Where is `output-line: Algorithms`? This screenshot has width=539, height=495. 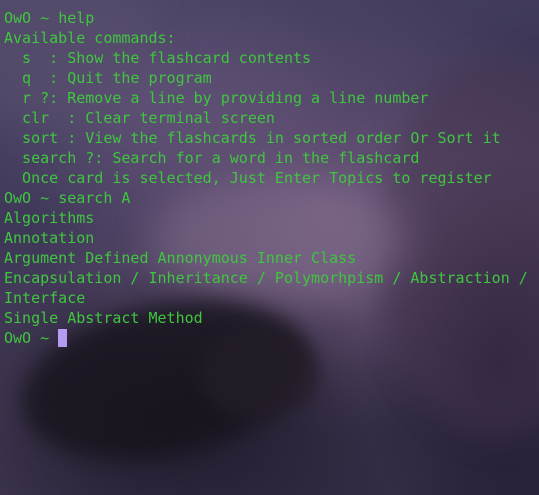
output-line: Algorithms is located at coordinates (49, 218).